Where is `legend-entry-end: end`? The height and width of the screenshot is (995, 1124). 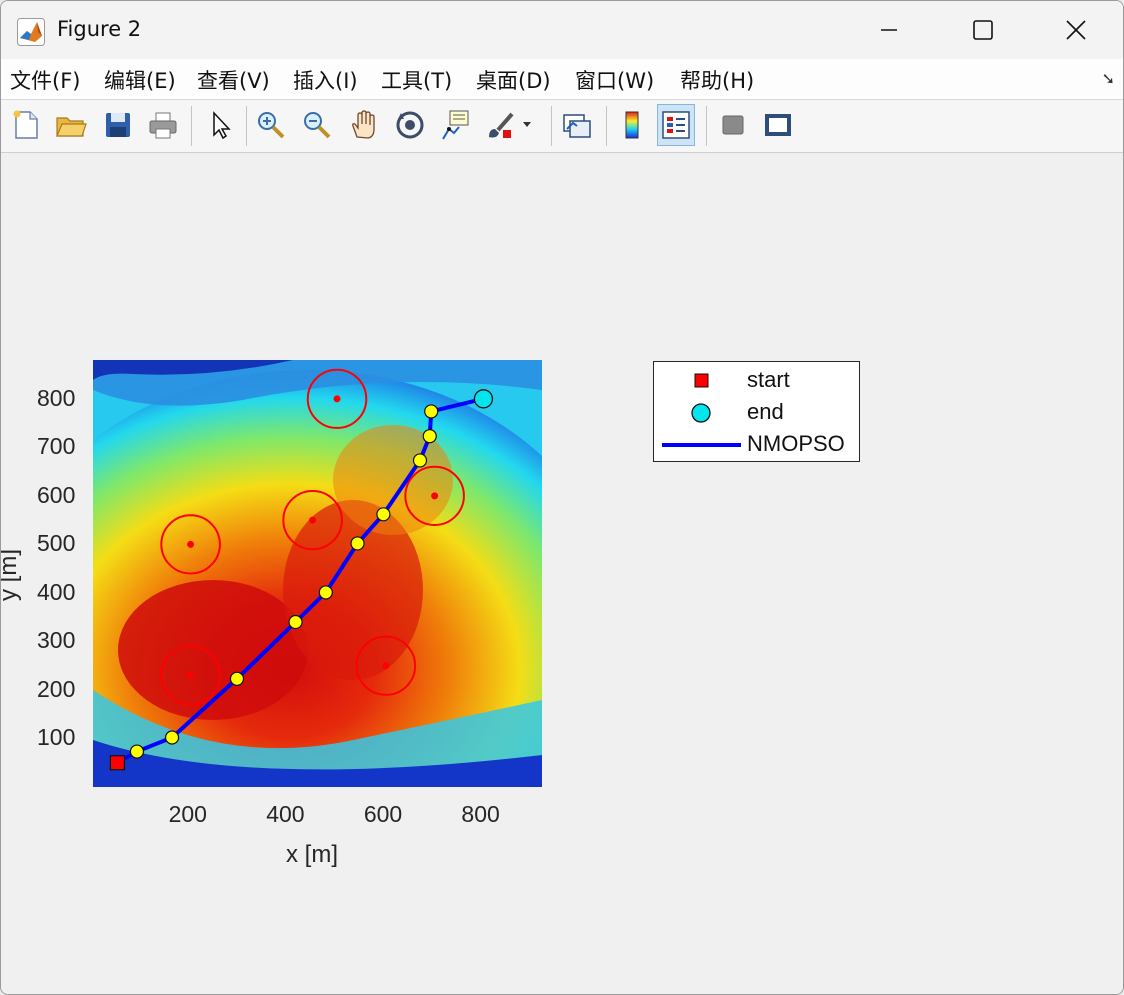
legend-entry-end: end is located at coordinates (756, 413).